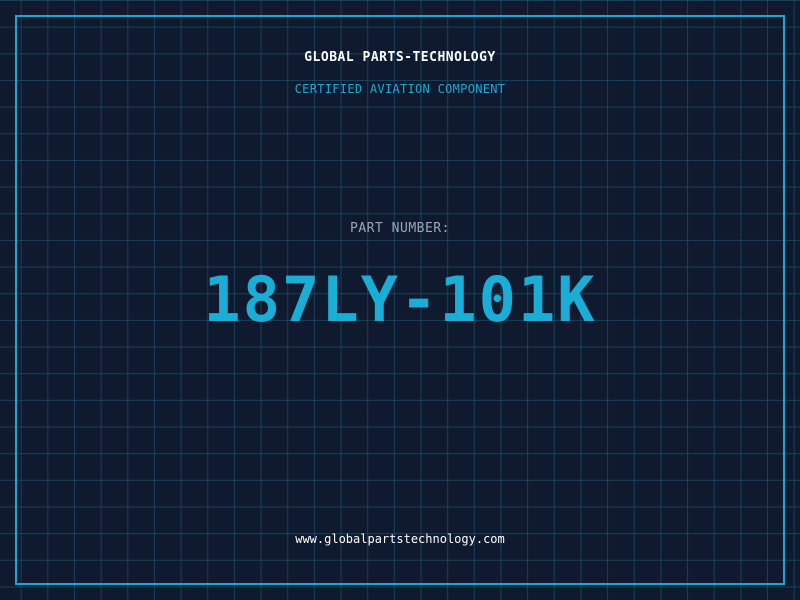  What do you see at coordinates (400, 539) in the screenshot?
I see `website-url: www.globalpartstechnology.com` at bounding box center [400, 539].